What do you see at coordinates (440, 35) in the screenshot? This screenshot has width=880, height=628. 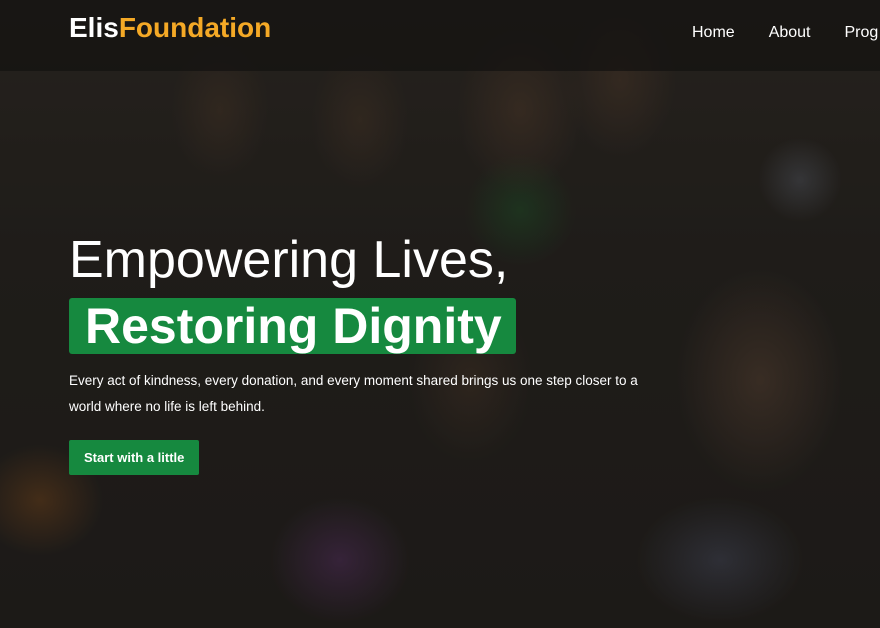 I see `navbar: ElisFoundation Home About Prog` at bounding box center [440, 35].